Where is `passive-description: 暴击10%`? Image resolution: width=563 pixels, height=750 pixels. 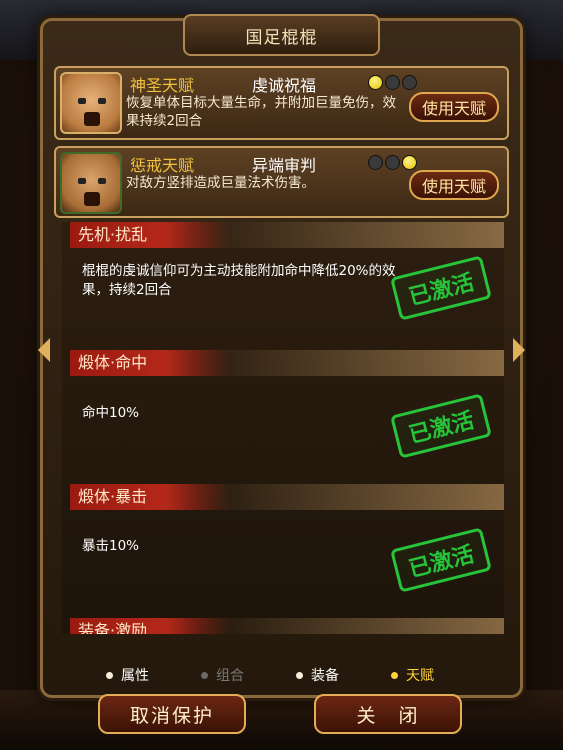 passive-description: 暴击10% is located at coordinates (111, 546).